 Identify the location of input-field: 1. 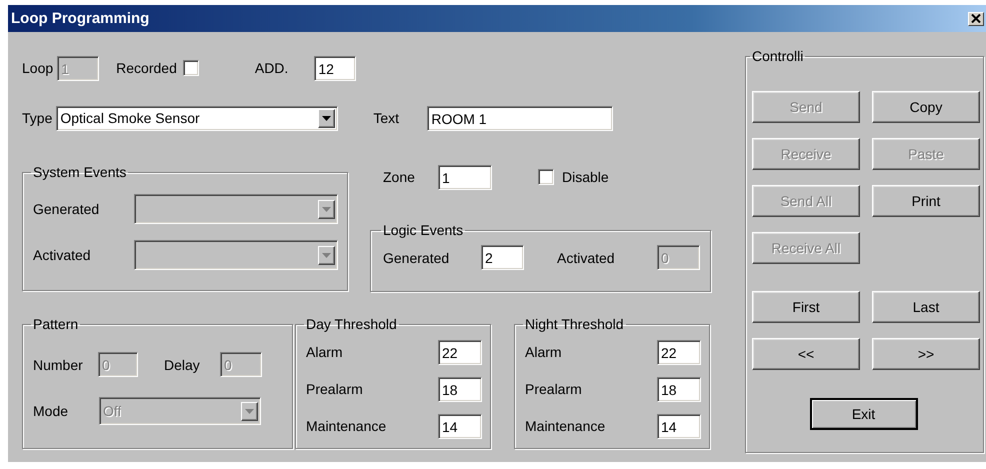
(465, 177).